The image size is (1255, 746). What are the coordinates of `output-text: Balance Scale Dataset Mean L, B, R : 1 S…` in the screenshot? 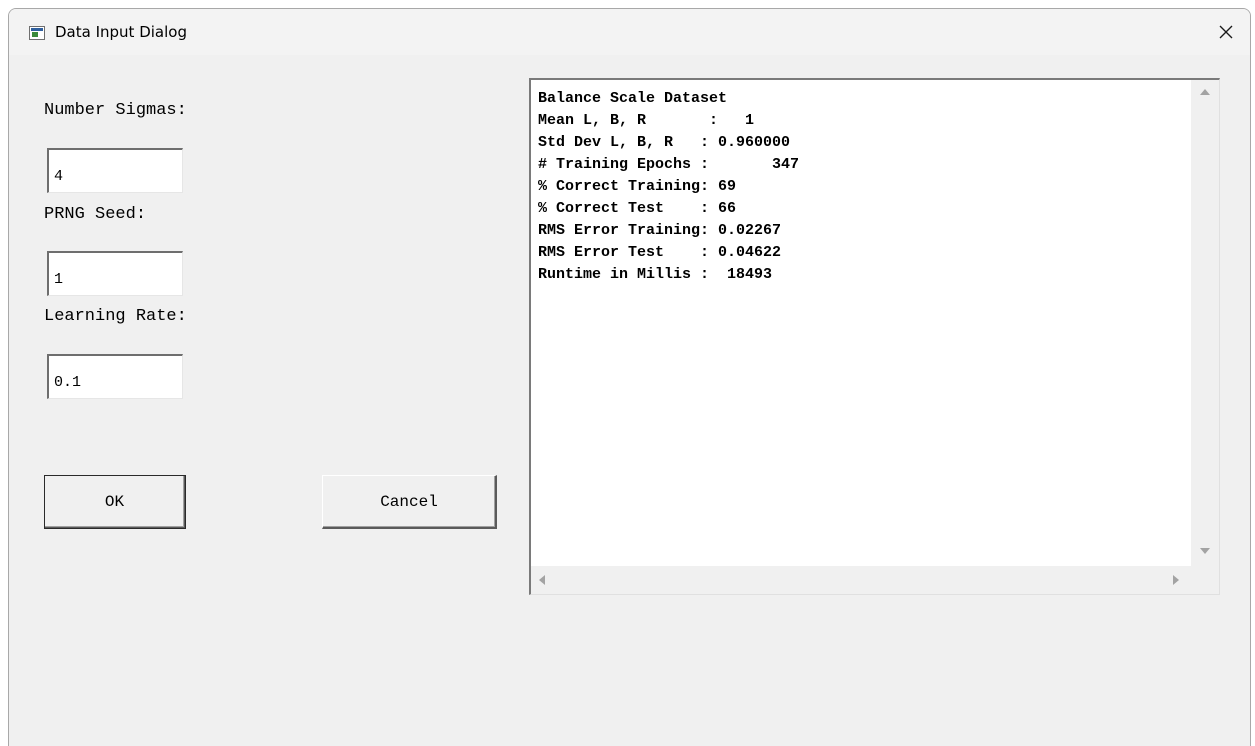 It's located at (668, 187).